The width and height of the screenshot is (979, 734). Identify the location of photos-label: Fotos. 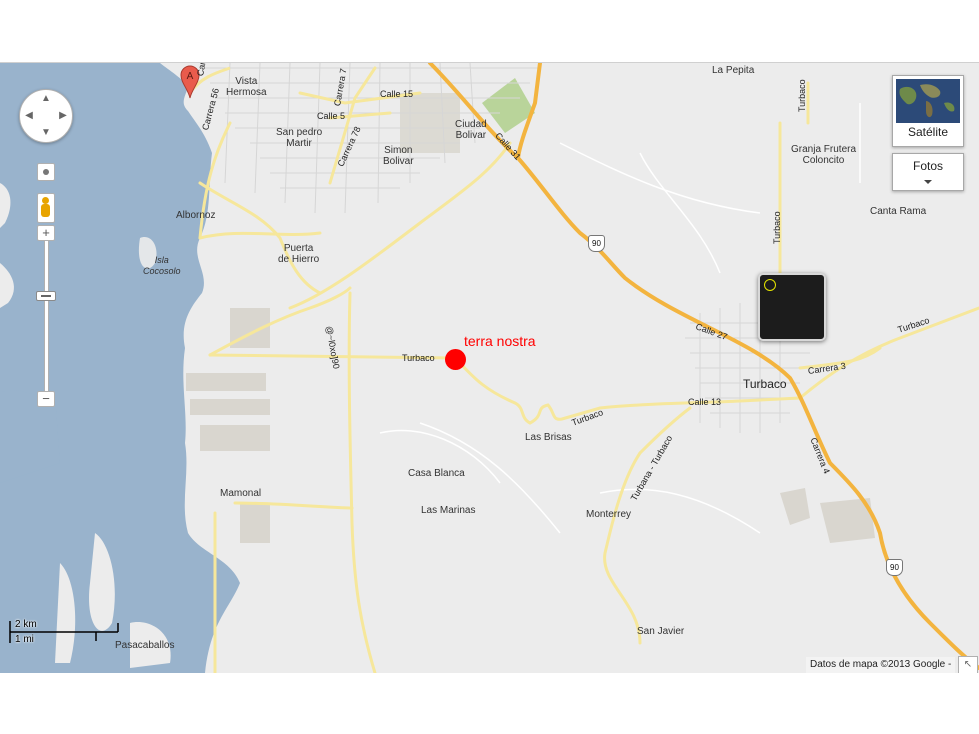
(927, 166).